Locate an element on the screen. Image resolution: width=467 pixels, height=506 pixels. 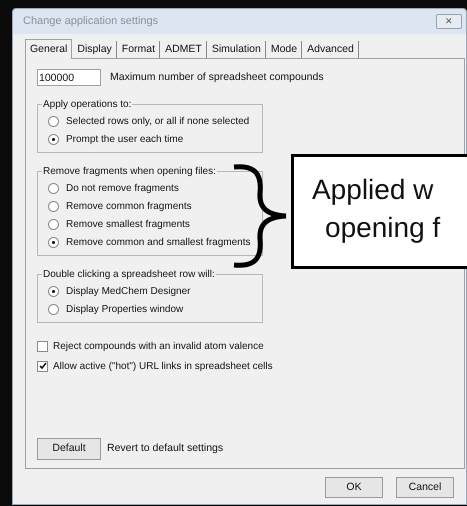
group-title: Apply operations to: is located at coordinates (87, 105).